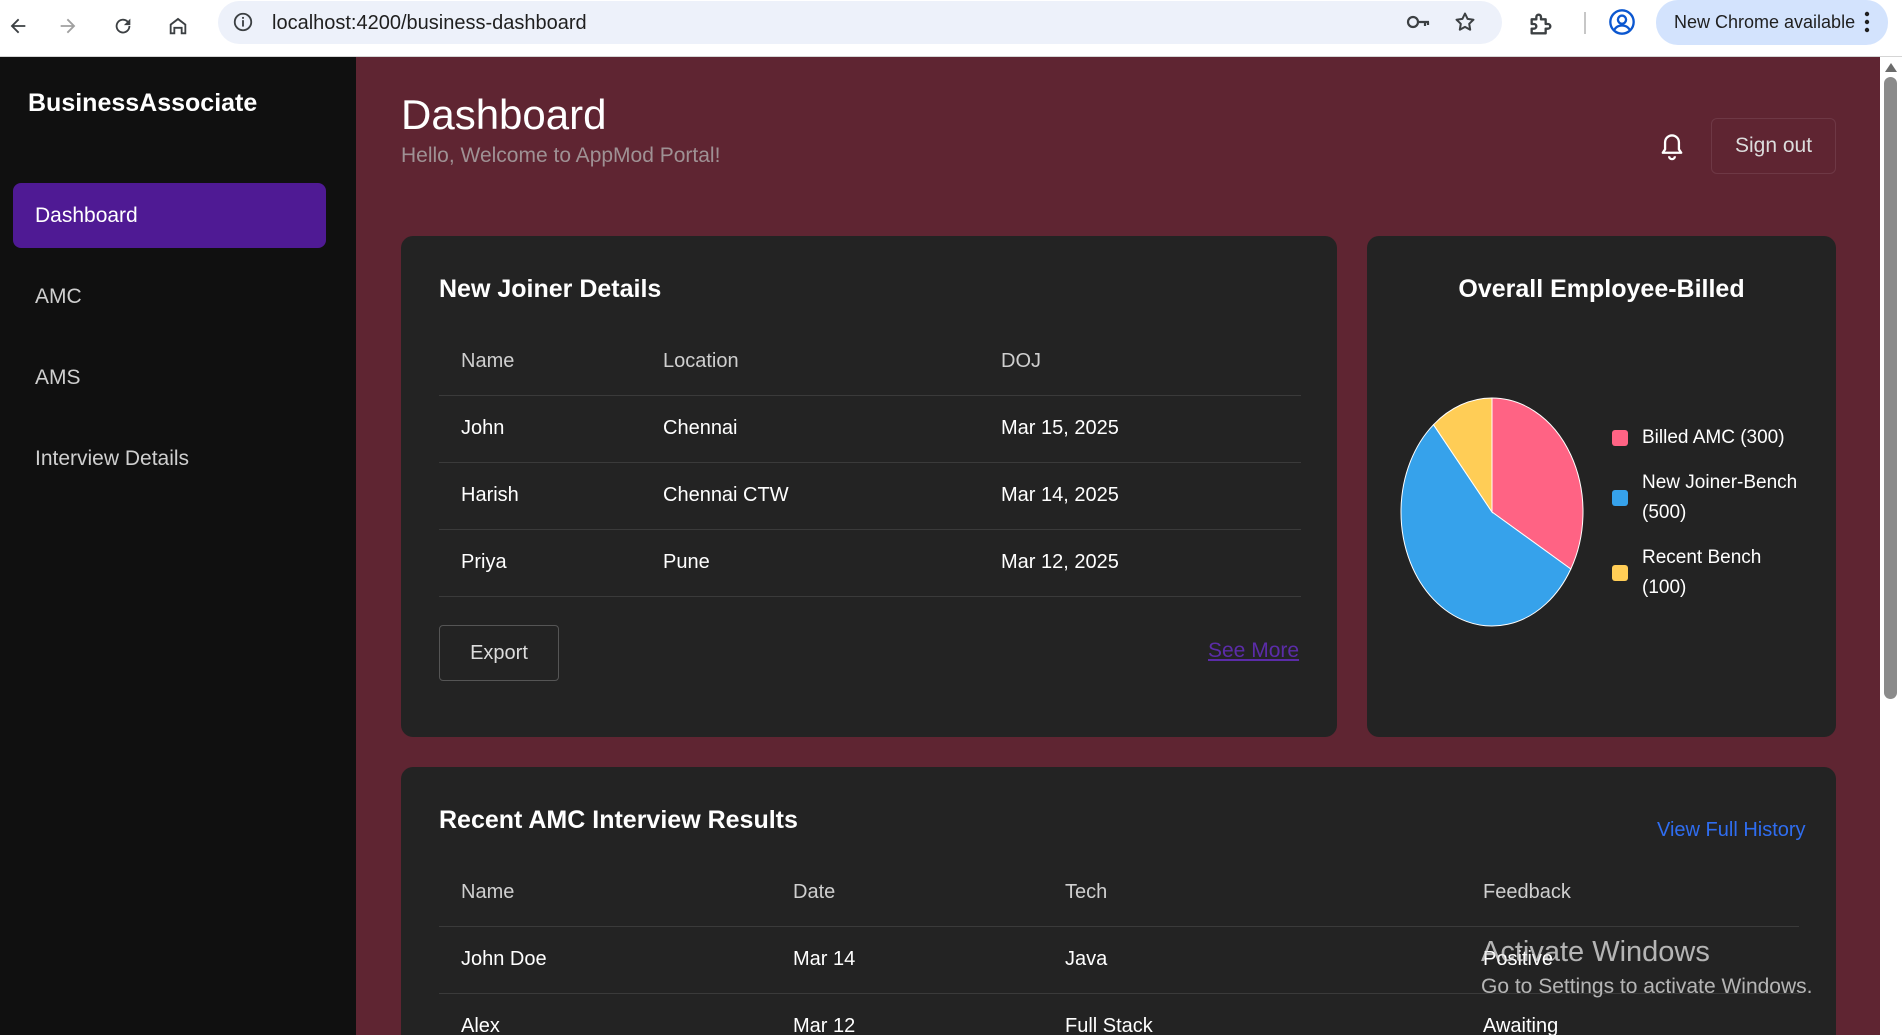  Describe the element at coordinates (504, 114) in the screenshot. I see `page-title: Dashboard` at that location.